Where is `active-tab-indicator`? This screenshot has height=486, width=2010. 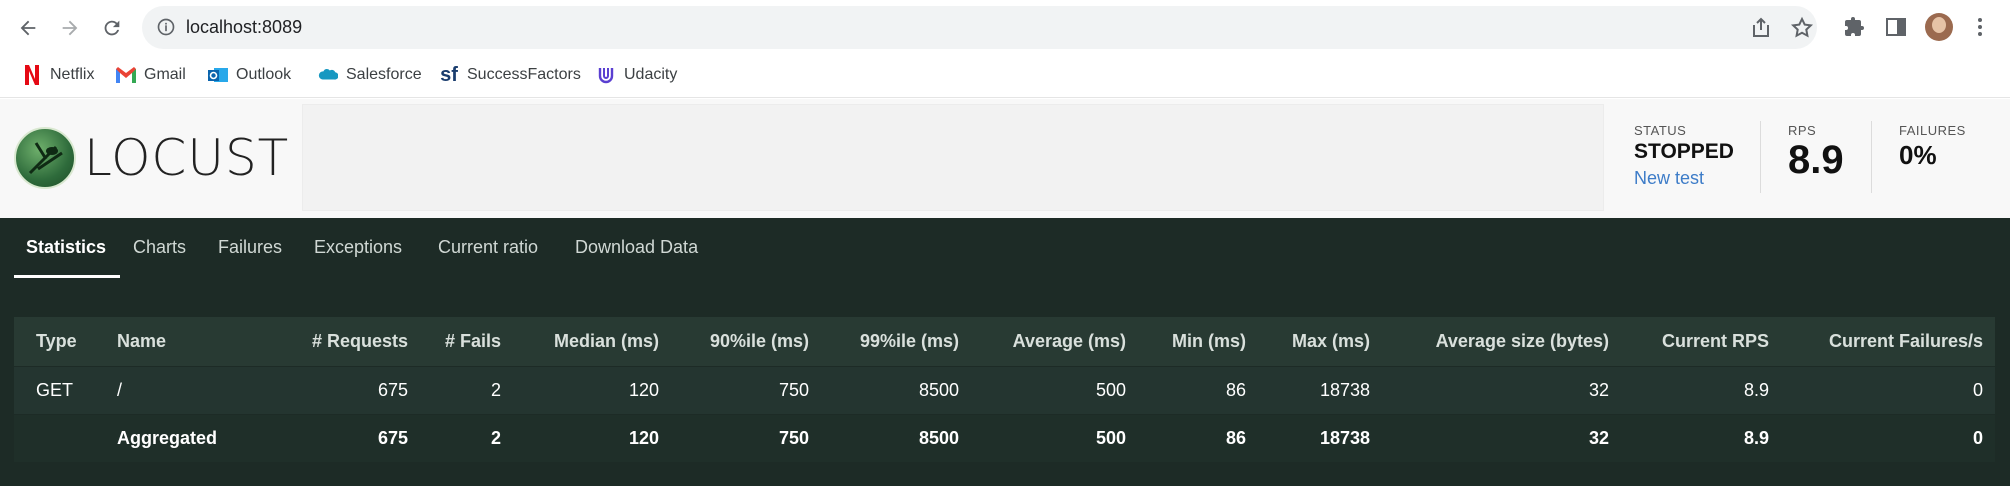 active-tab-indicator is located at coordinates (67, 276).